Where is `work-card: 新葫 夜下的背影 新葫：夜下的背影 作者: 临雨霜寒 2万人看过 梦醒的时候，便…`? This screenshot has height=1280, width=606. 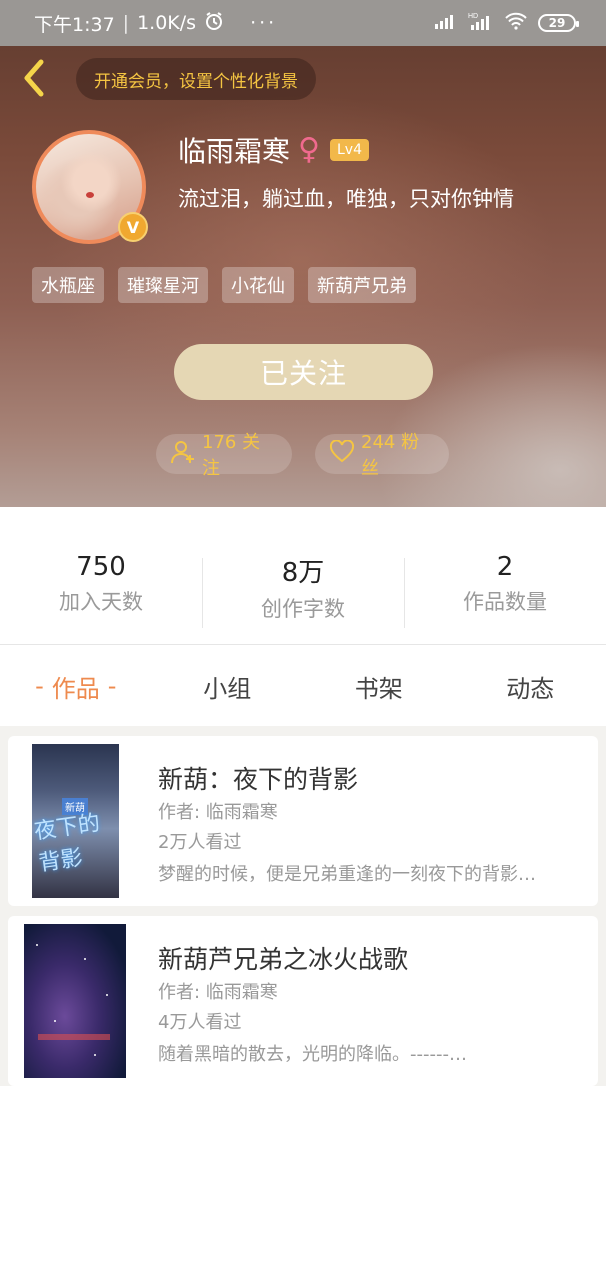
work-card: 新葫 夜下的背影 新葫：夜下的背影 作者: 临雨霜寒 2万人看过 梦醒的时候，便… is located at coordinates (303, 821).